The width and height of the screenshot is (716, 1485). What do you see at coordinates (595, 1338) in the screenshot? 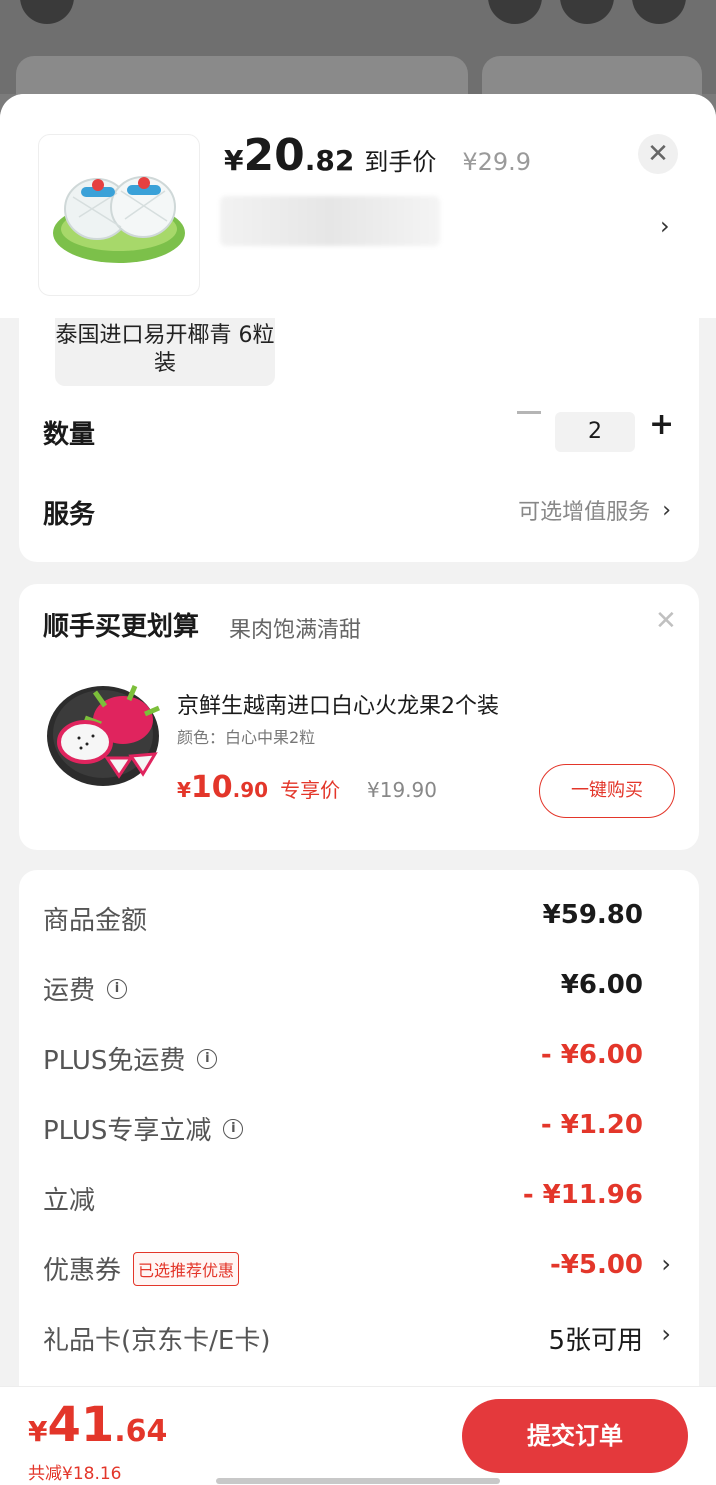
I see `gift-card-value: 5张可用` at bounding box center [595, 1338].